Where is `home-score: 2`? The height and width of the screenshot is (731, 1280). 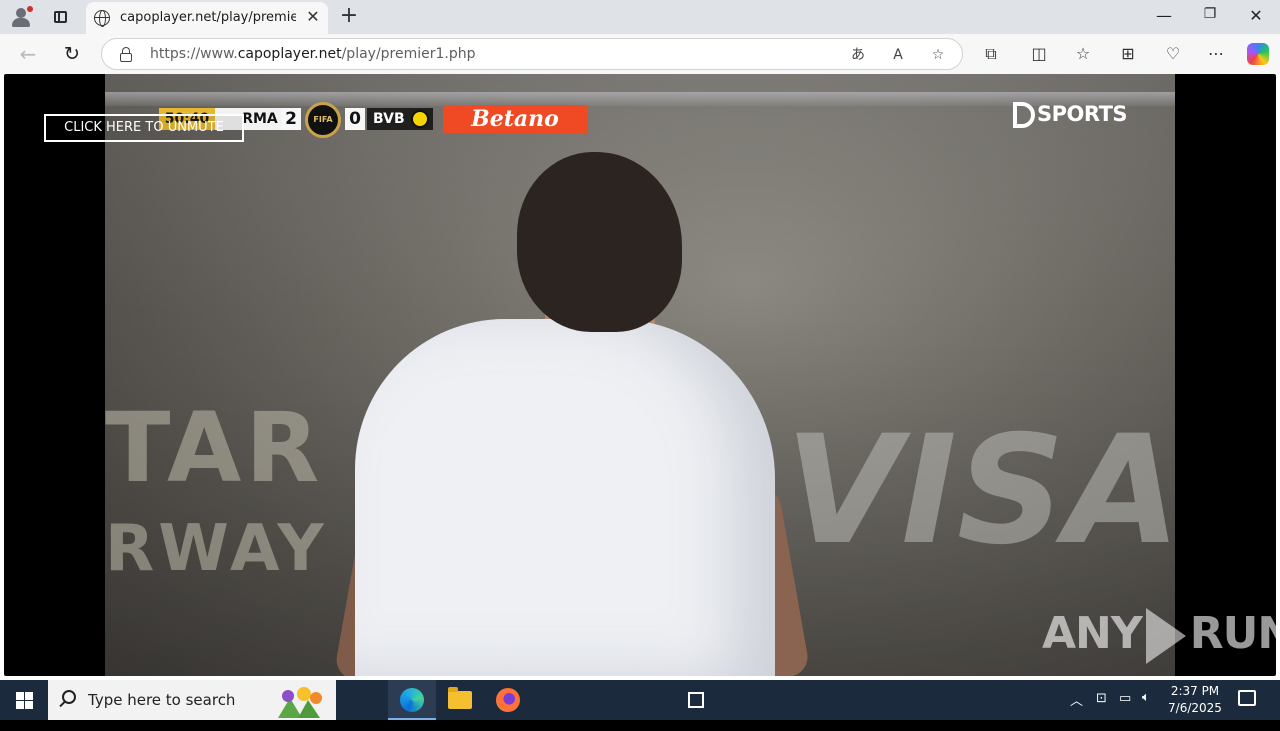
home-score: 2 is located at coordinates (291, 119).